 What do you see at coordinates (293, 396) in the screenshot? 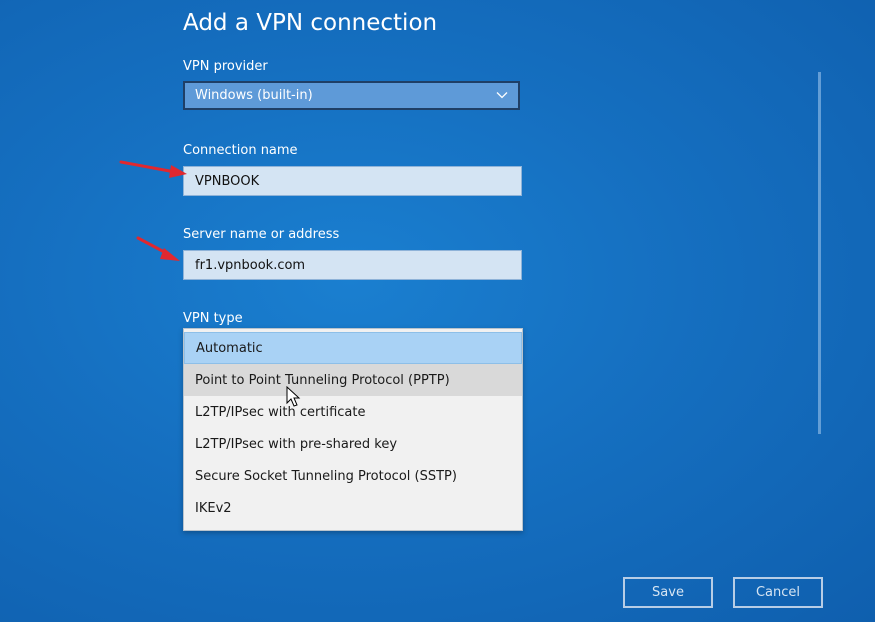
I see `mouse-cursor-icon` at bounding box center [293, 396].